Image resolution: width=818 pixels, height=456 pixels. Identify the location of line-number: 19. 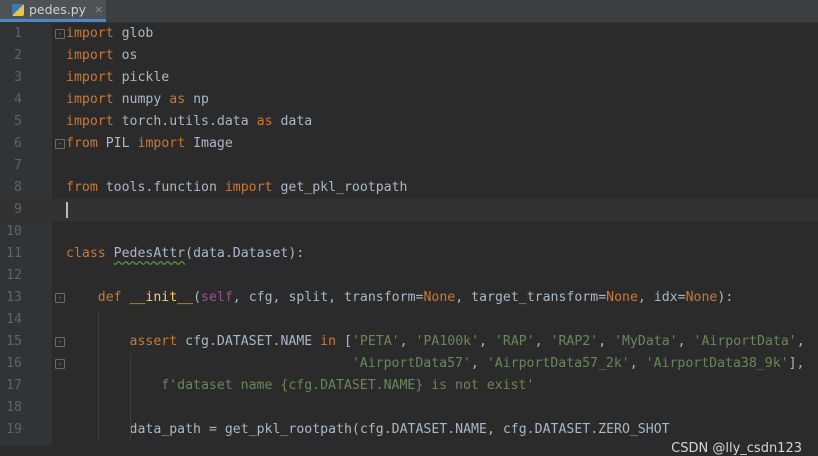
(14, 429).